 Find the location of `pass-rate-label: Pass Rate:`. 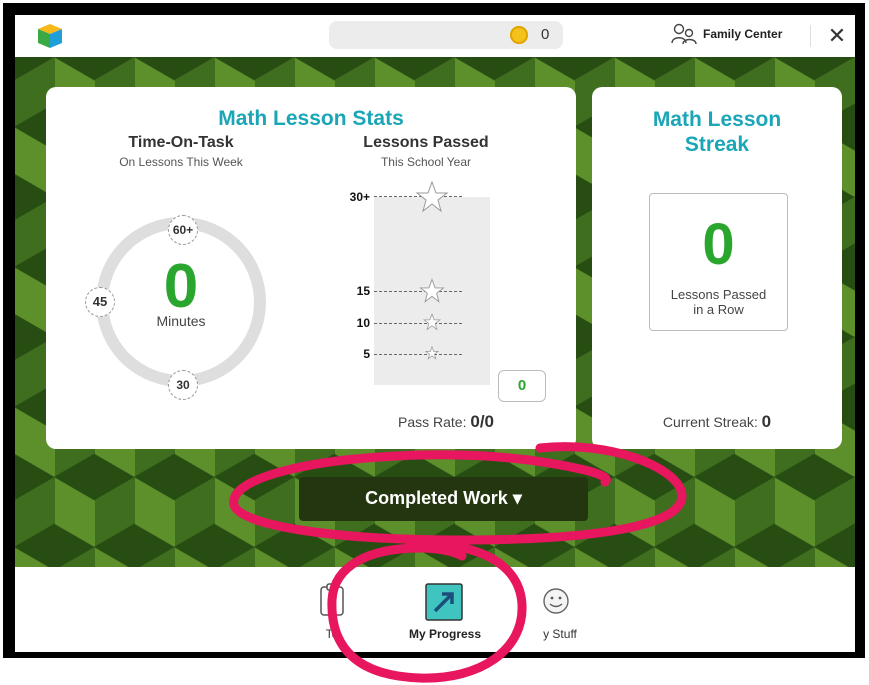

pass-rate-label: Pass Rate: is located at coordinates (432, 422).